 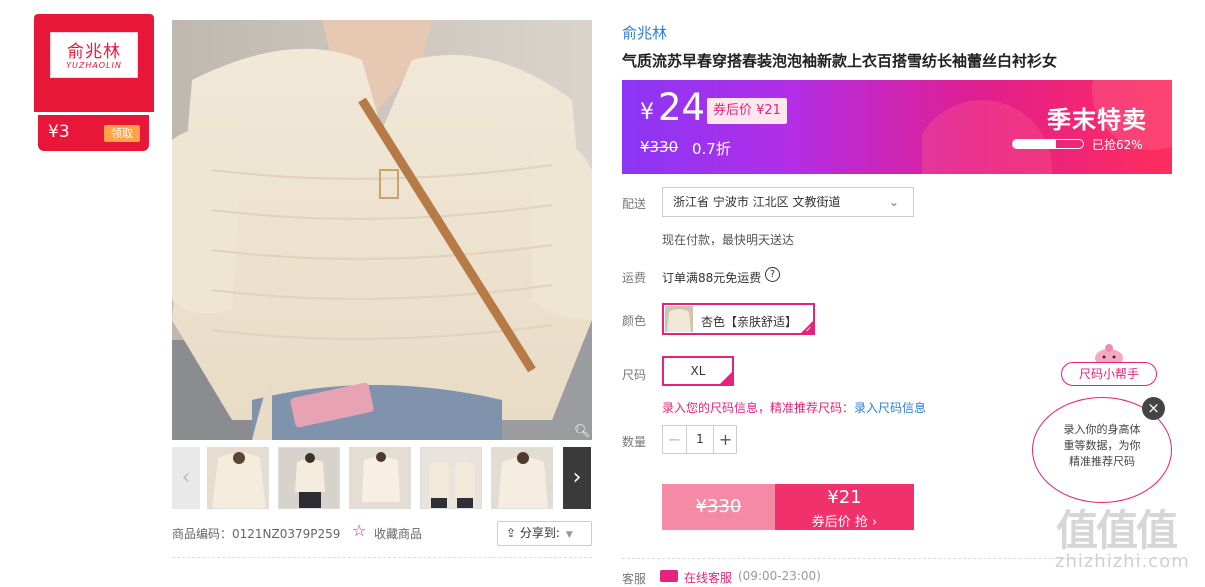 I want to click on shop-logo-cn: 俞兆林, so click(x=94, y=52).